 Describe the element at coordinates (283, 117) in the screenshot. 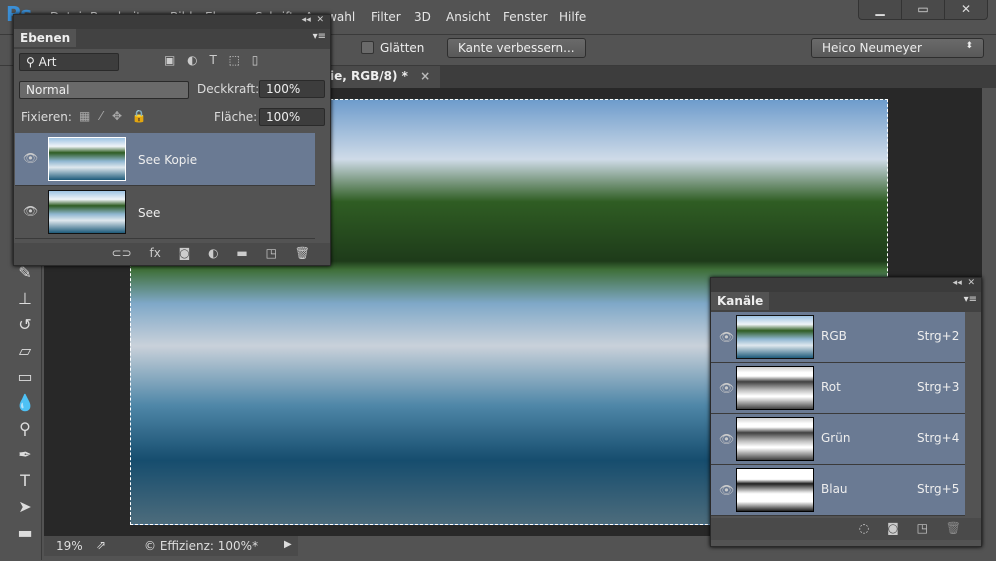

I see `fill-value: 100%` at that location.